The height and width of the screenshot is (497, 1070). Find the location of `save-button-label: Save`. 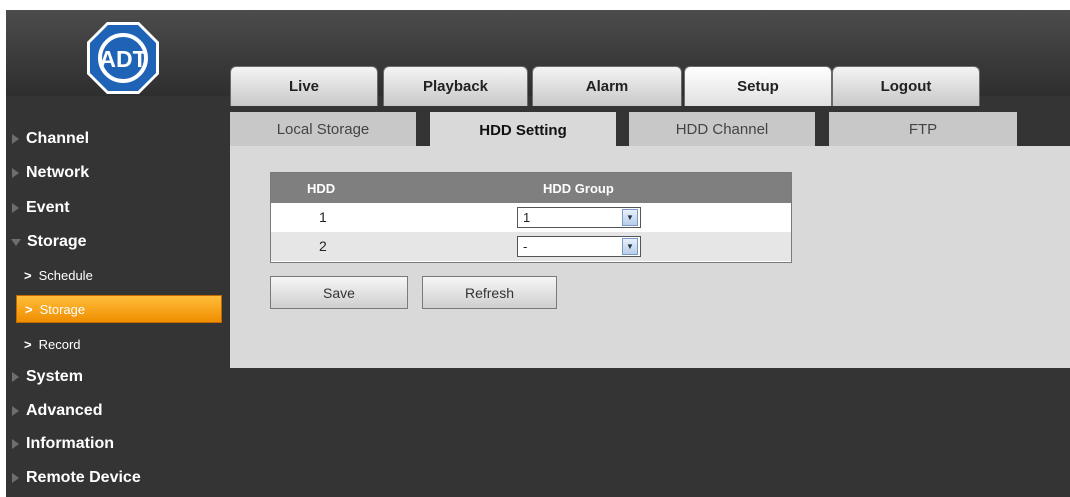

save-button-label: Save is located at coordinates (339, 292).